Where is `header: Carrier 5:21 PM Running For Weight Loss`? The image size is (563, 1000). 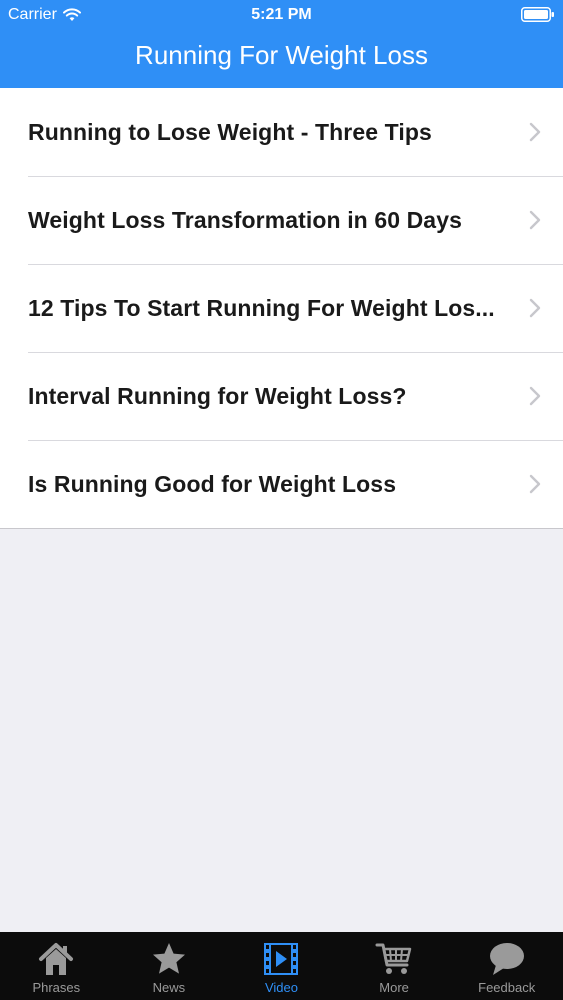
header: Carrier 5:21 PM Running For Weight Loss is located at coordinates (281, 44).